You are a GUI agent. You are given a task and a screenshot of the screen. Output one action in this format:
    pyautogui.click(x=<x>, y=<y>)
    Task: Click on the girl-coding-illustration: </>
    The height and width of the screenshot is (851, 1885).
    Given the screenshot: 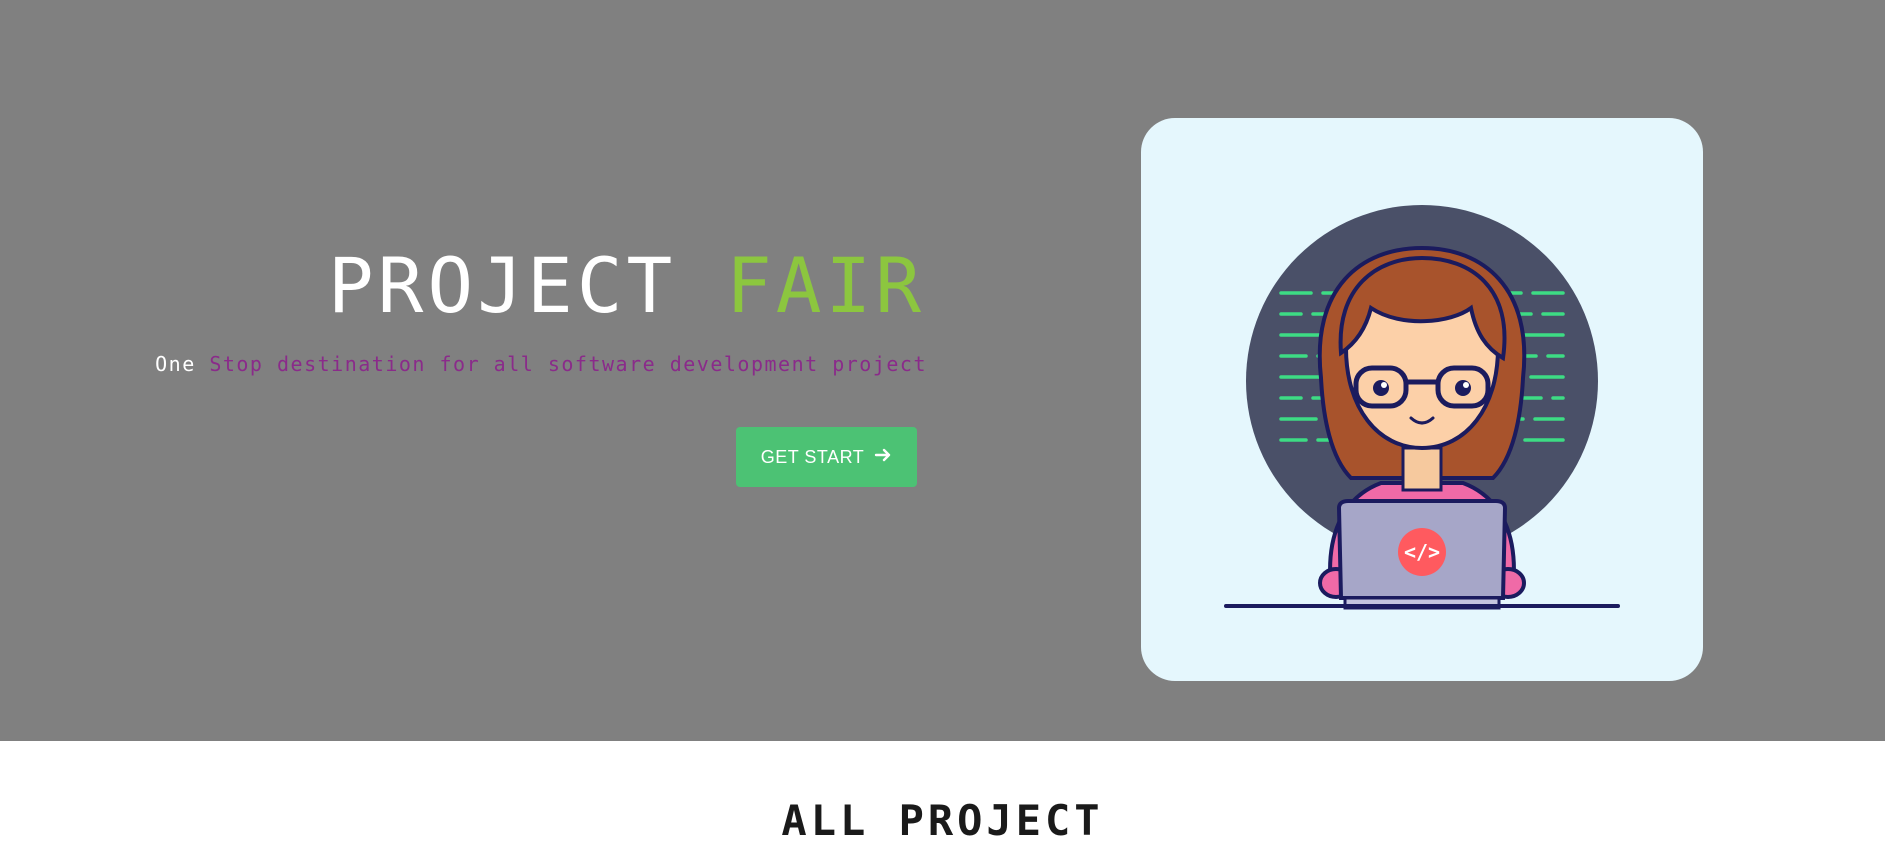 What is the action you would take?
    pyautogui.click(x=1422, y=407)
    